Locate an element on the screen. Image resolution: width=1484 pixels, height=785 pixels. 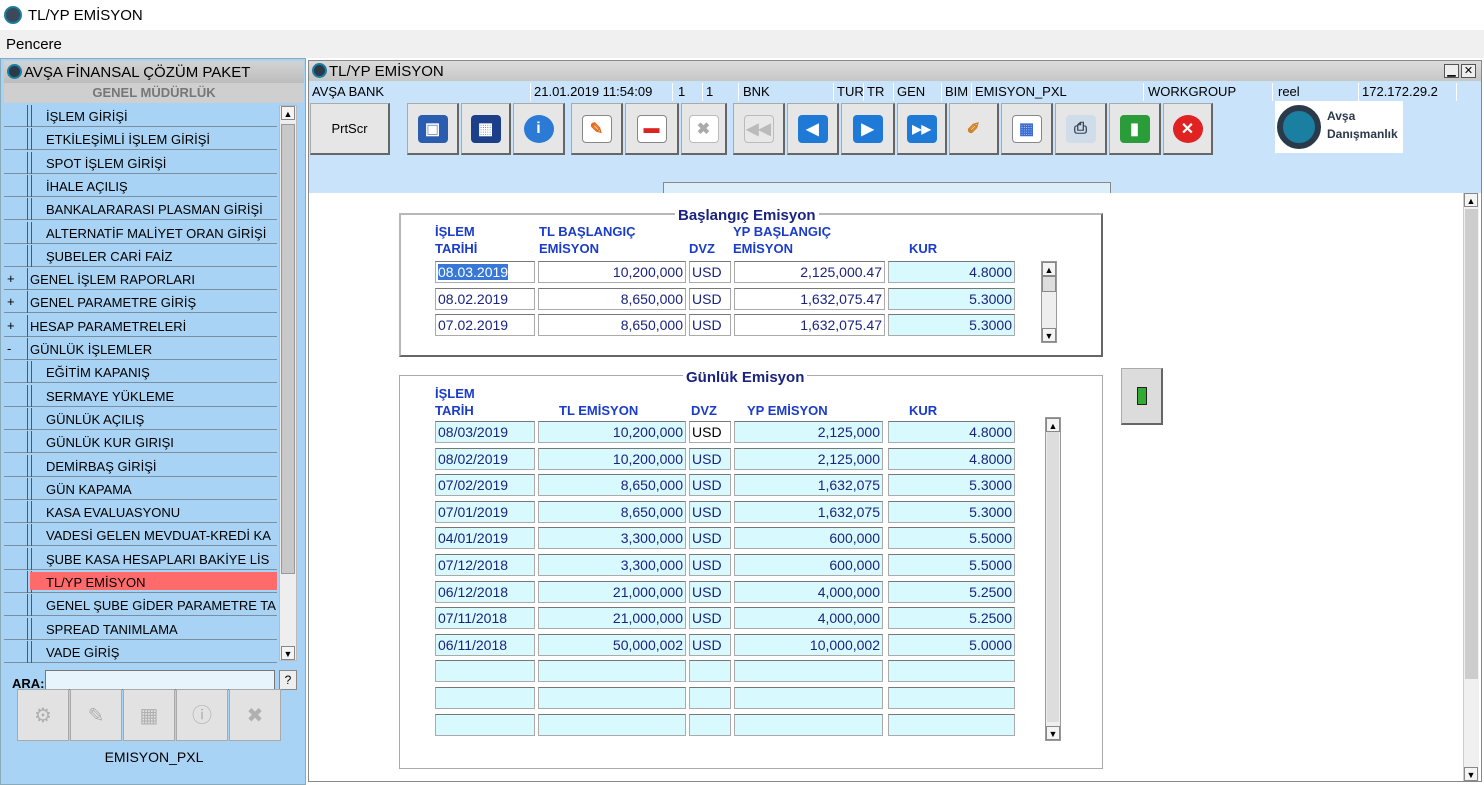
cell-yp: 2,125,000.47 is located at coordinates (809, 272).